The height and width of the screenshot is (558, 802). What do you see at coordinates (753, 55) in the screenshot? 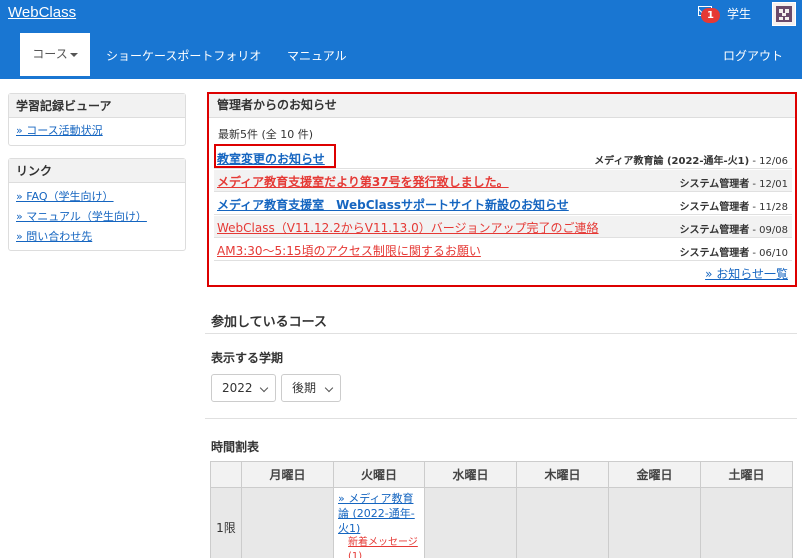
I see `nav-logout: ログアウト` at bounding box center [753, 55].